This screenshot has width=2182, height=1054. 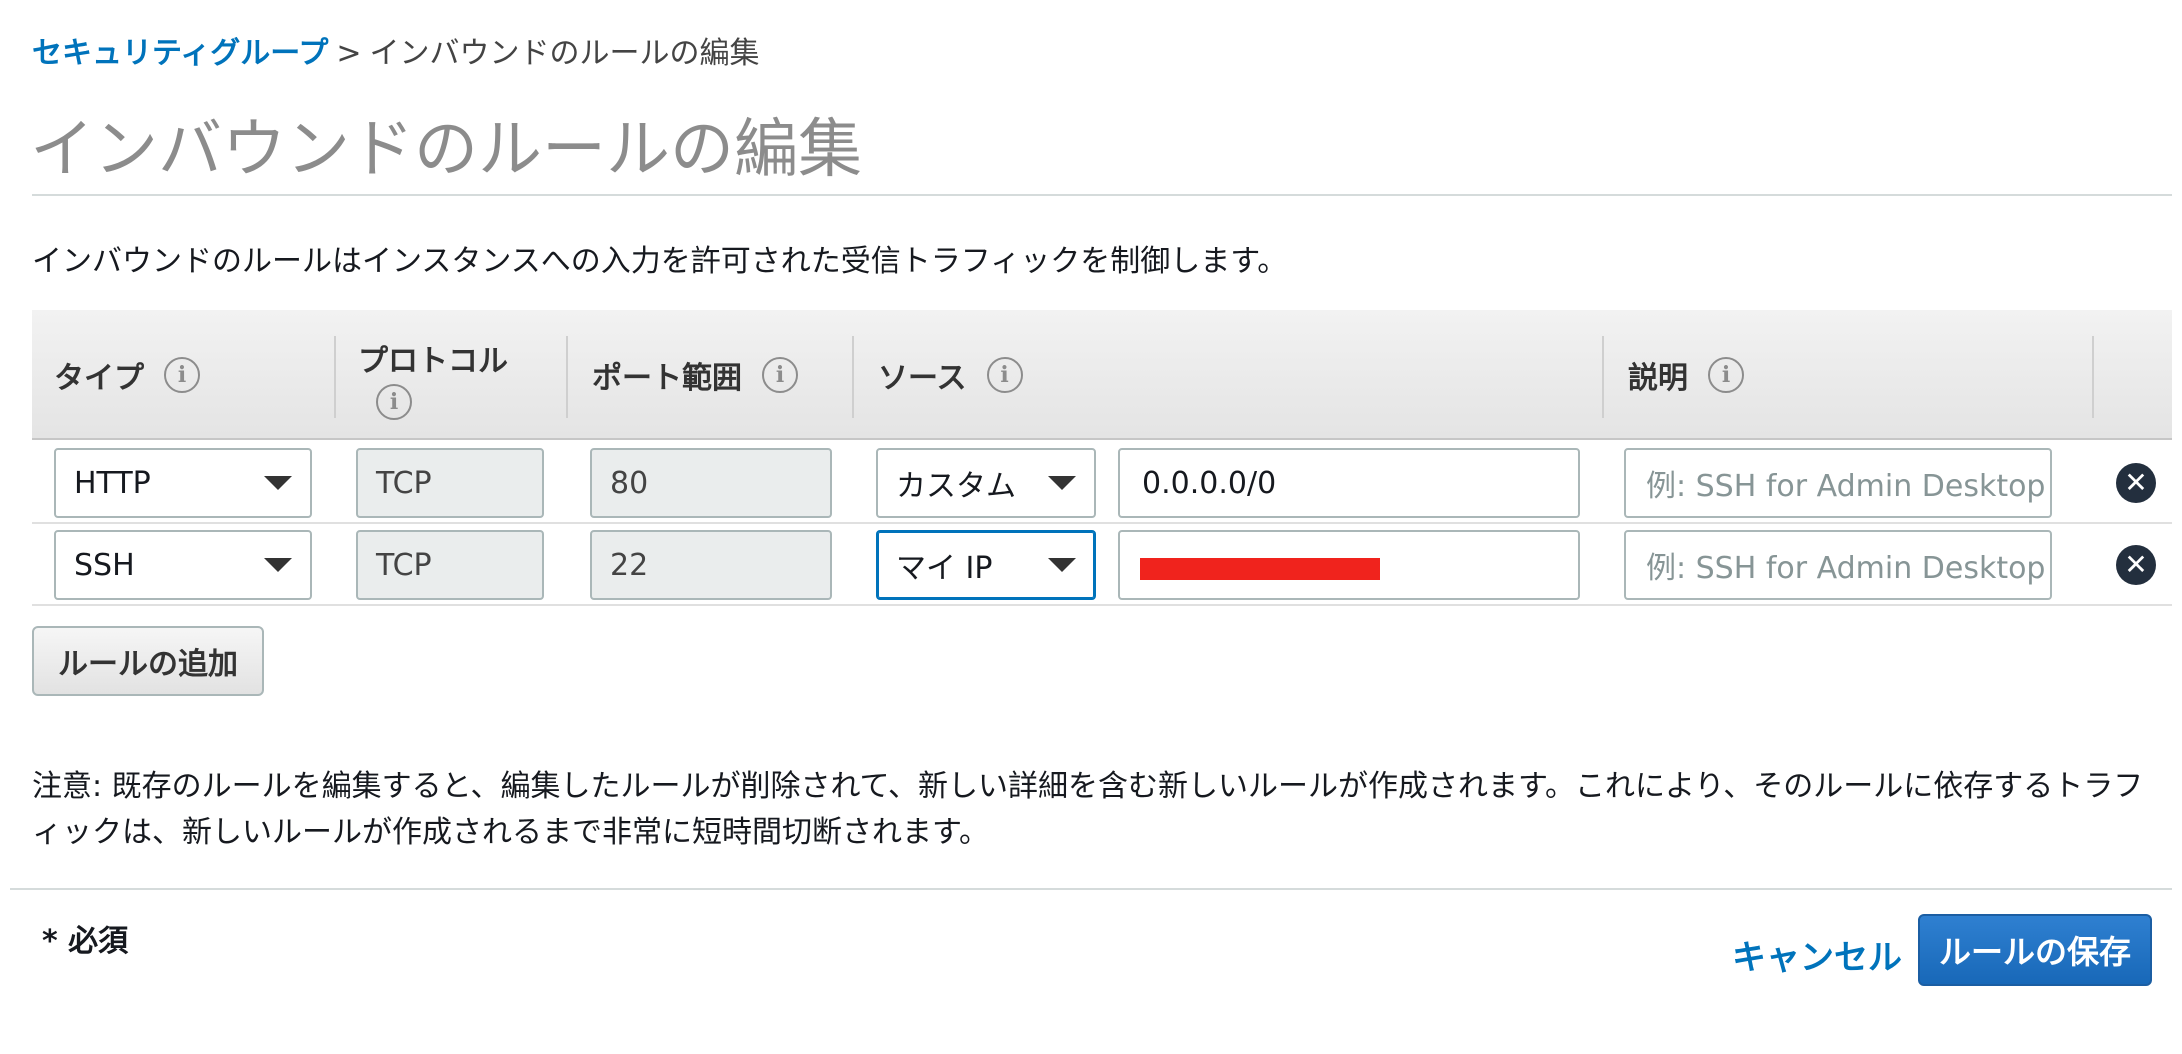 I want to click on type-select: HTTP, so click(x=183, y=483).